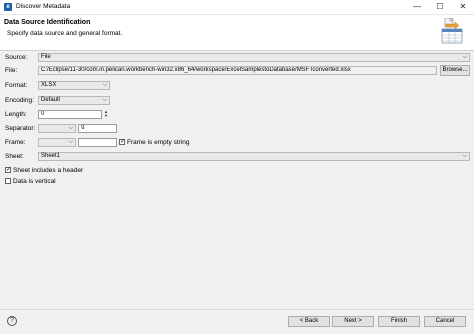 The height and width of the screenshot is (334, 474). I want to click on separator-label: Separator:, so click(20, 128).